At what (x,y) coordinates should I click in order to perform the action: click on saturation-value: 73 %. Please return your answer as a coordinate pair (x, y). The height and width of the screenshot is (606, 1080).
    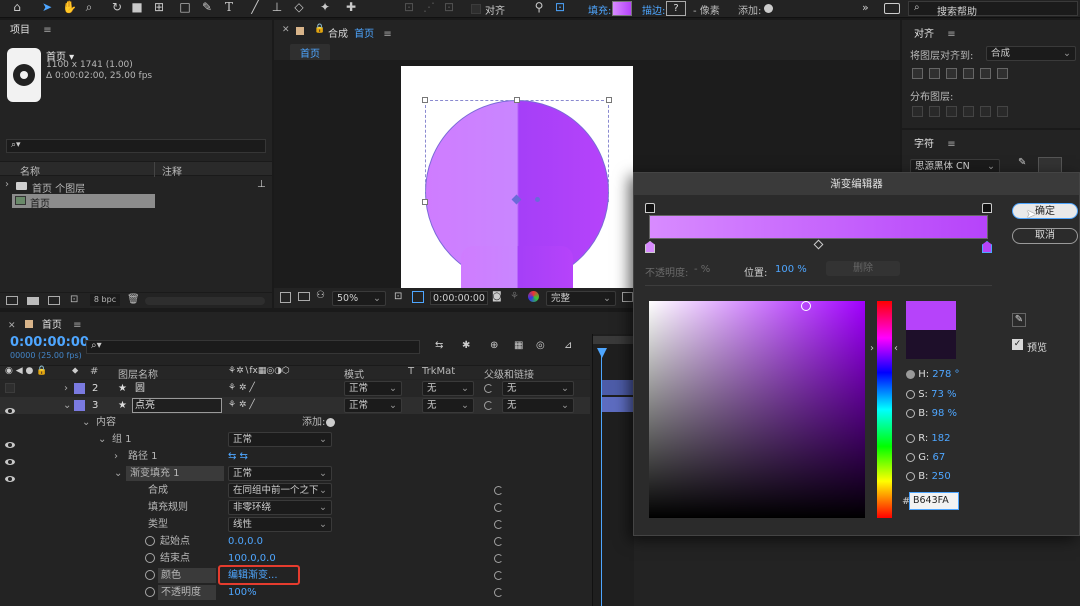
    Looking at the image, I should click on (943, 394).